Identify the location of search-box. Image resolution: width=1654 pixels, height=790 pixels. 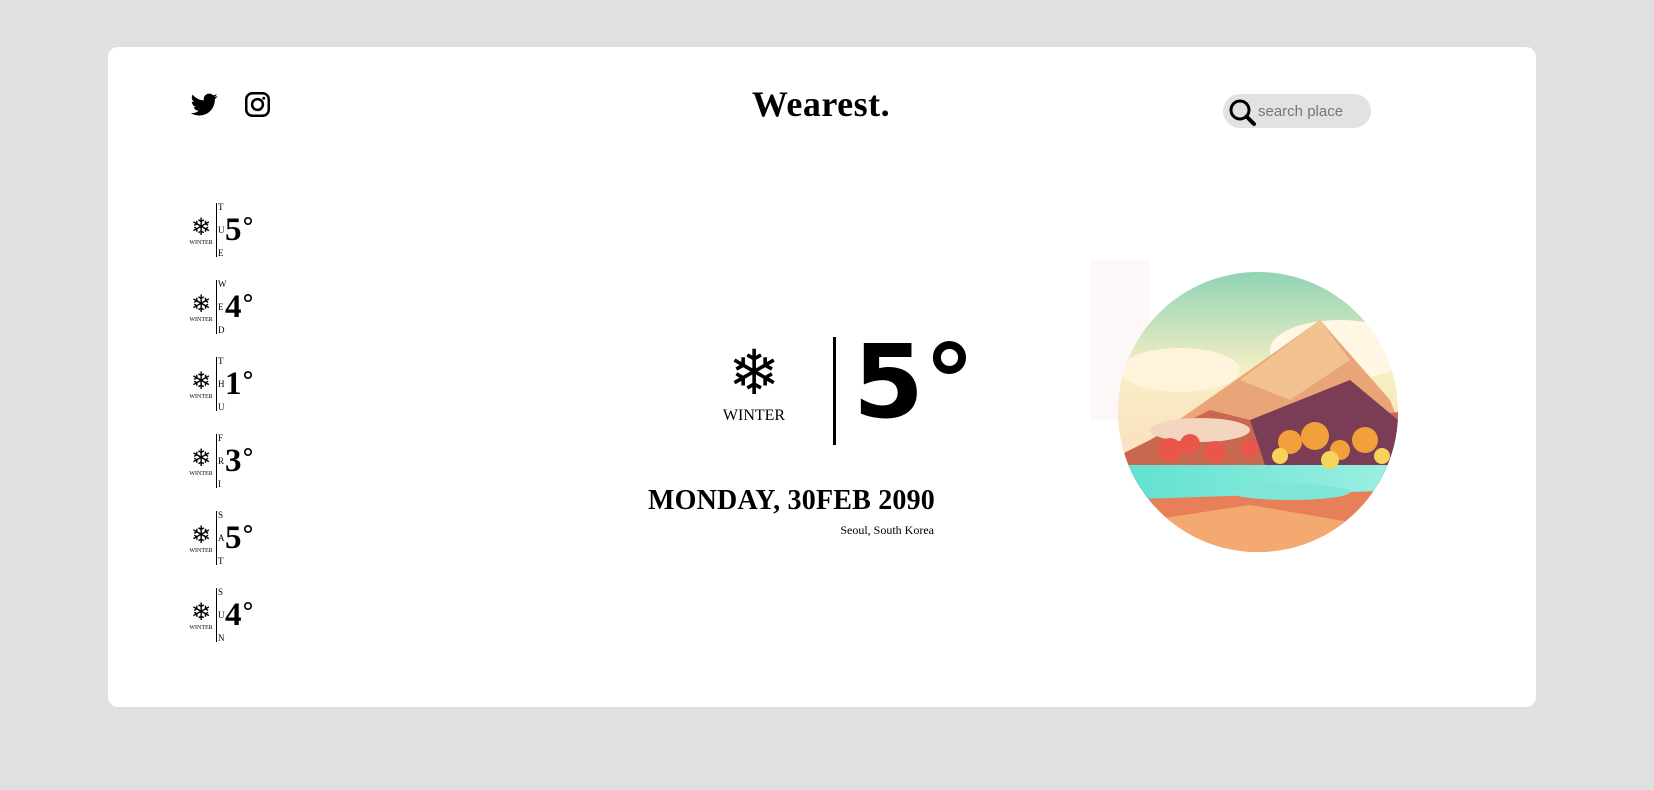
(1297, 111).